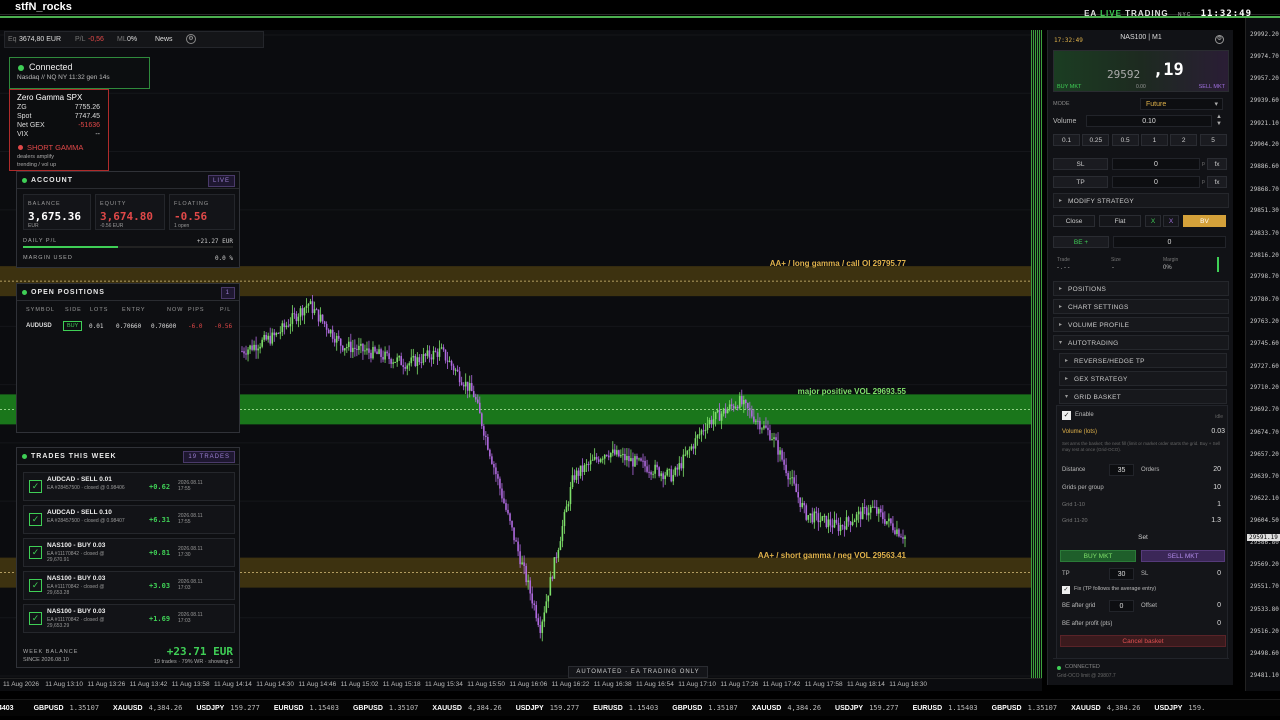 This screenshot has height=720, width=1280. Describe the element at coordinates (1217, 164) in the screenshot. I see `sl-fx-button: fx` at that location.